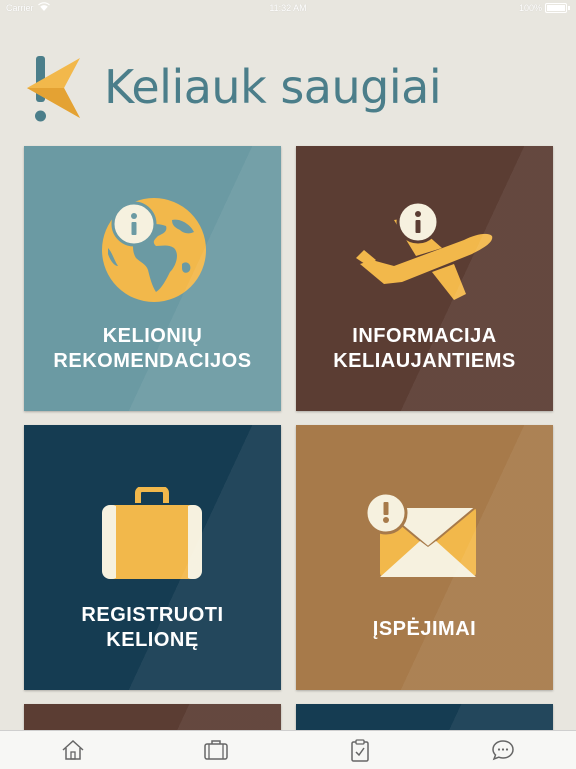 The image size is (576, 769). Describe the element at coordinates (154, 250) in the screenshot. I see `globe-info-icon` at that location.